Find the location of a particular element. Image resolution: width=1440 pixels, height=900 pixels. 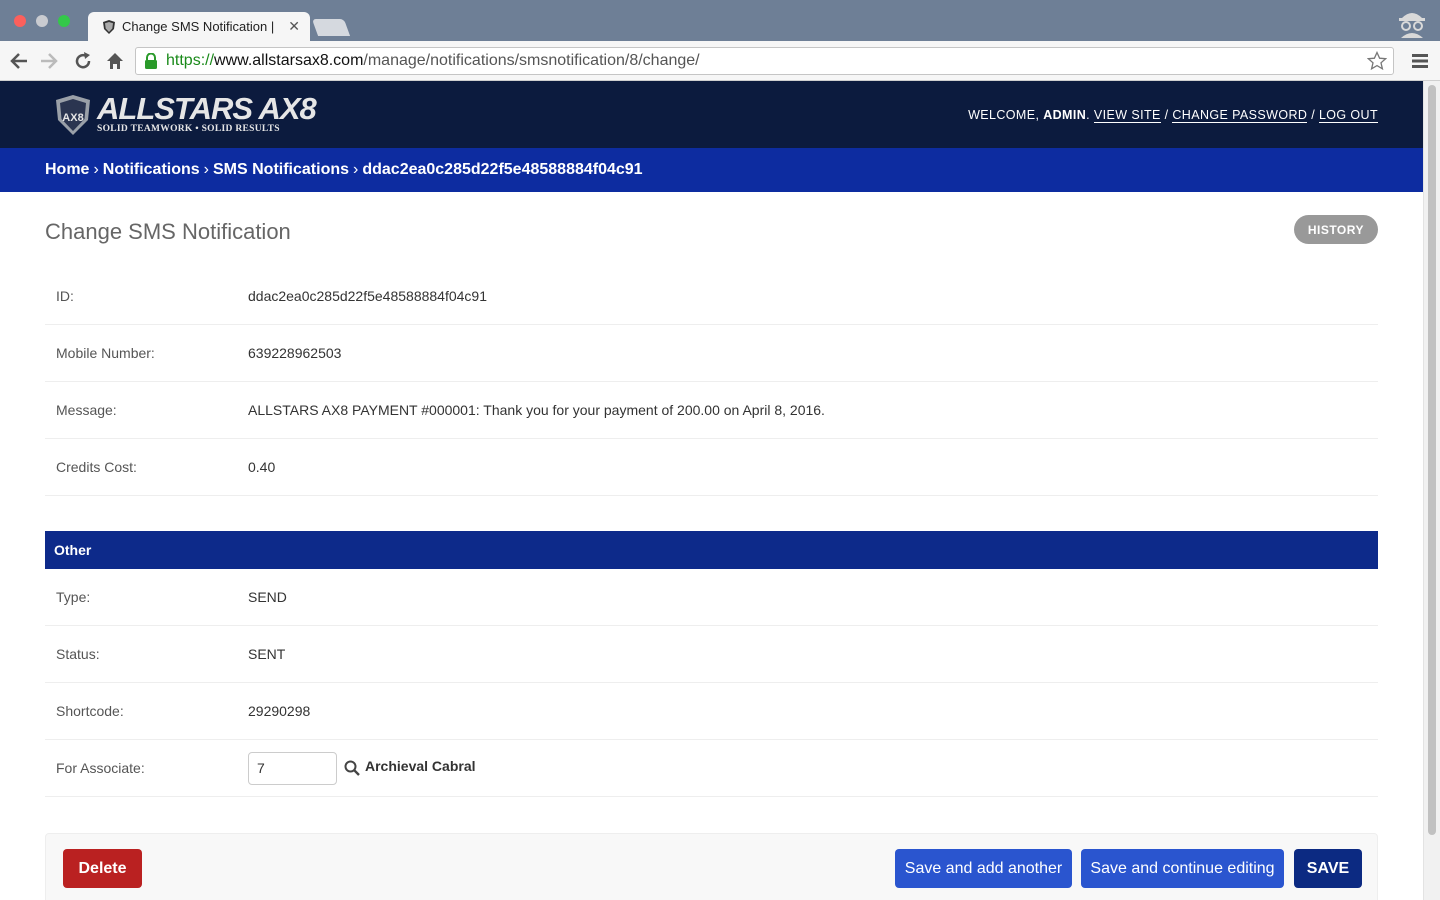

tab-title: Change SMS Notification | is located at coordinates (198, 26).